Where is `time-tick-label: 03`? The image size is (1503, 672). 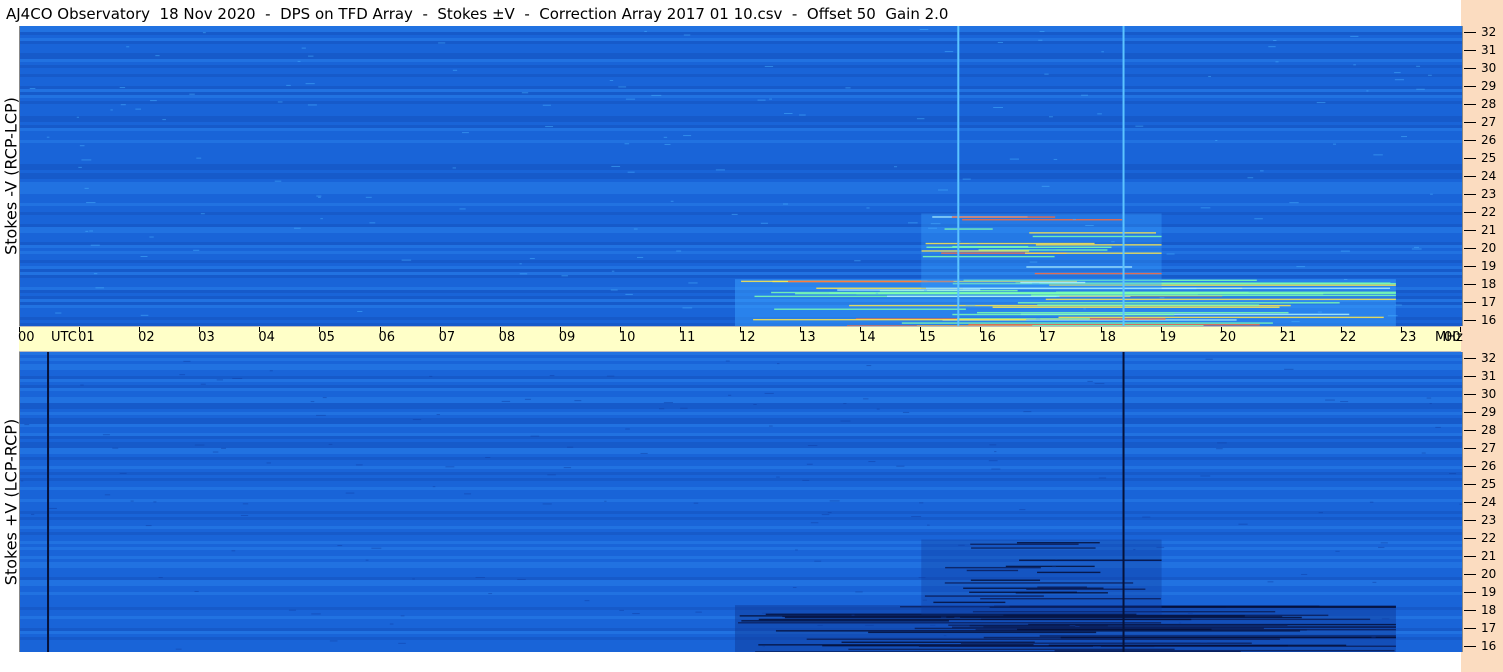 time-tick-label: 03 is located at coordinates (206, 337).